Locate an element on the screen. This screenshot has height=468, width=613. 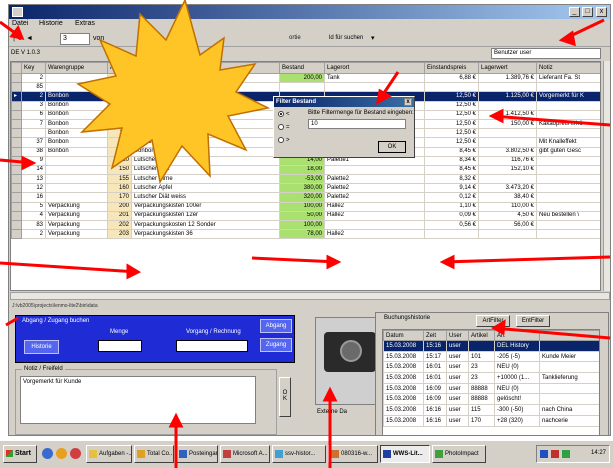
dialog-title: Filter Bestand x is located at coordinates (344, 102).